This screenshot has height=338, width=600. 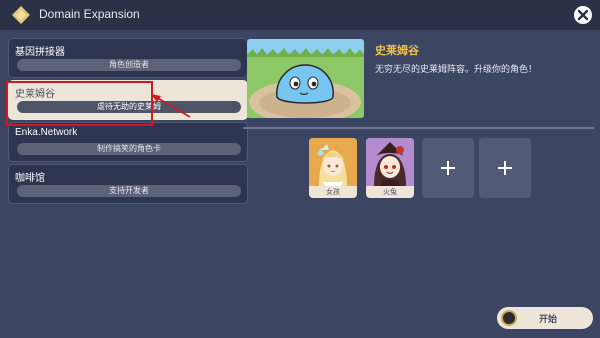 I want to click on diamond-logo-icon, so click(x=21, y=15).